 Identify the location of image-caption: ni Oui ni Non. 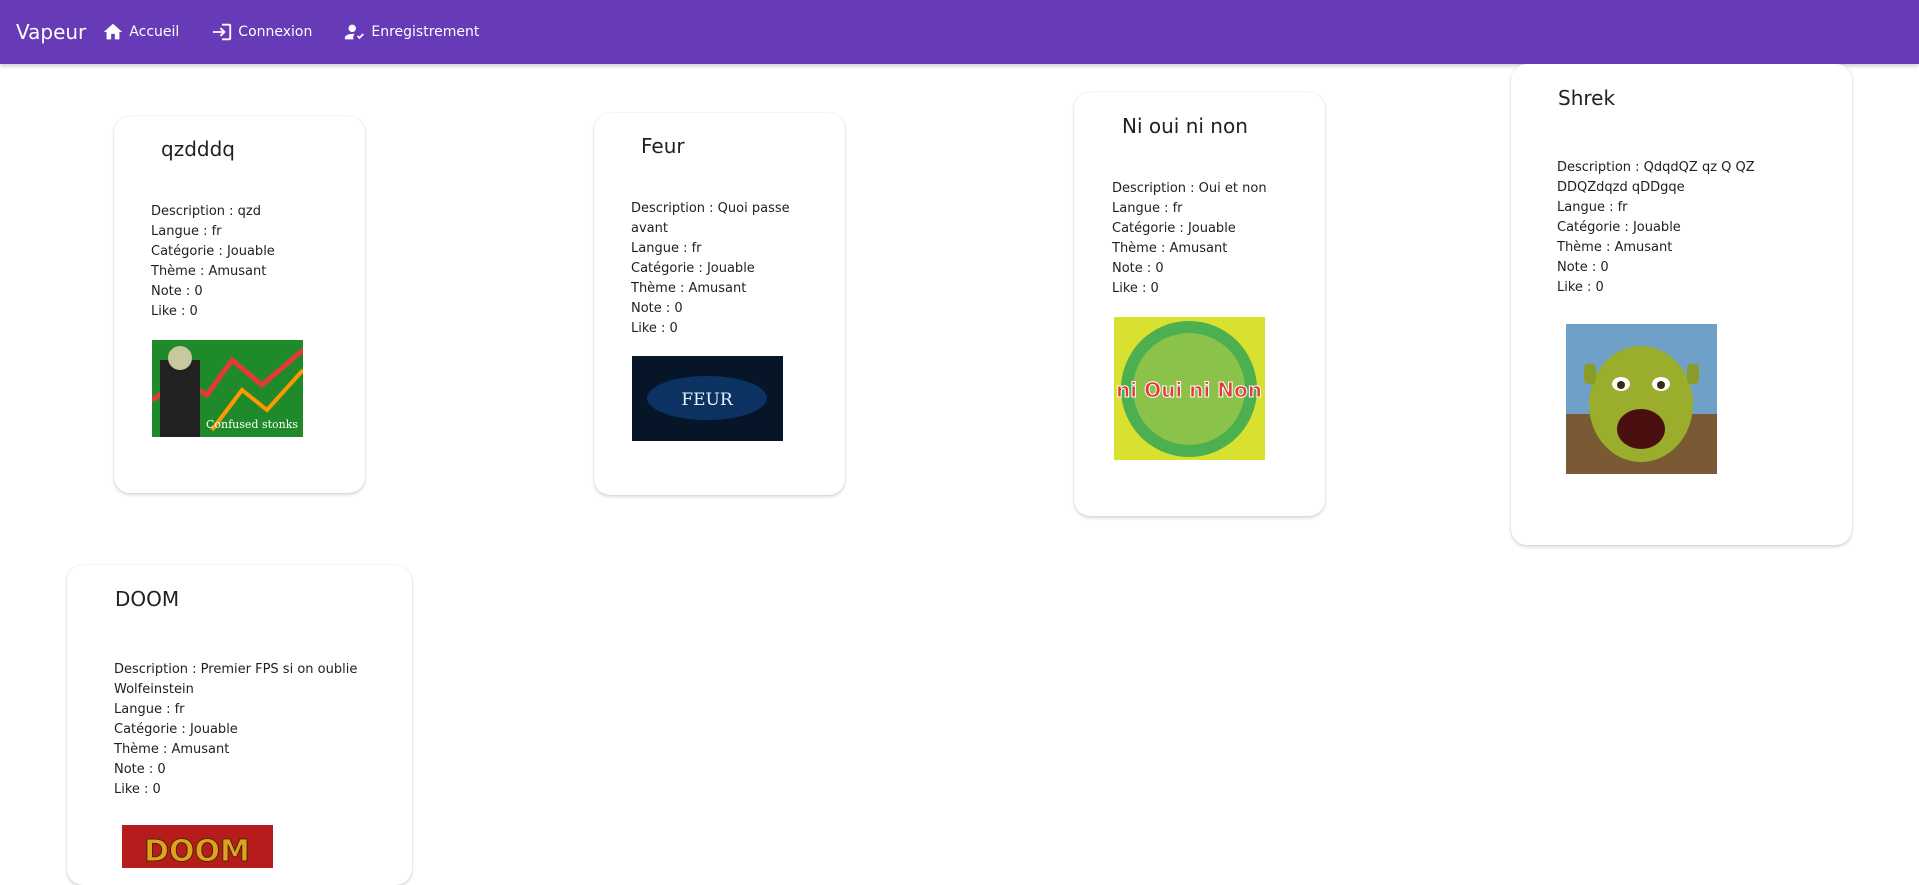
(1189, 390).